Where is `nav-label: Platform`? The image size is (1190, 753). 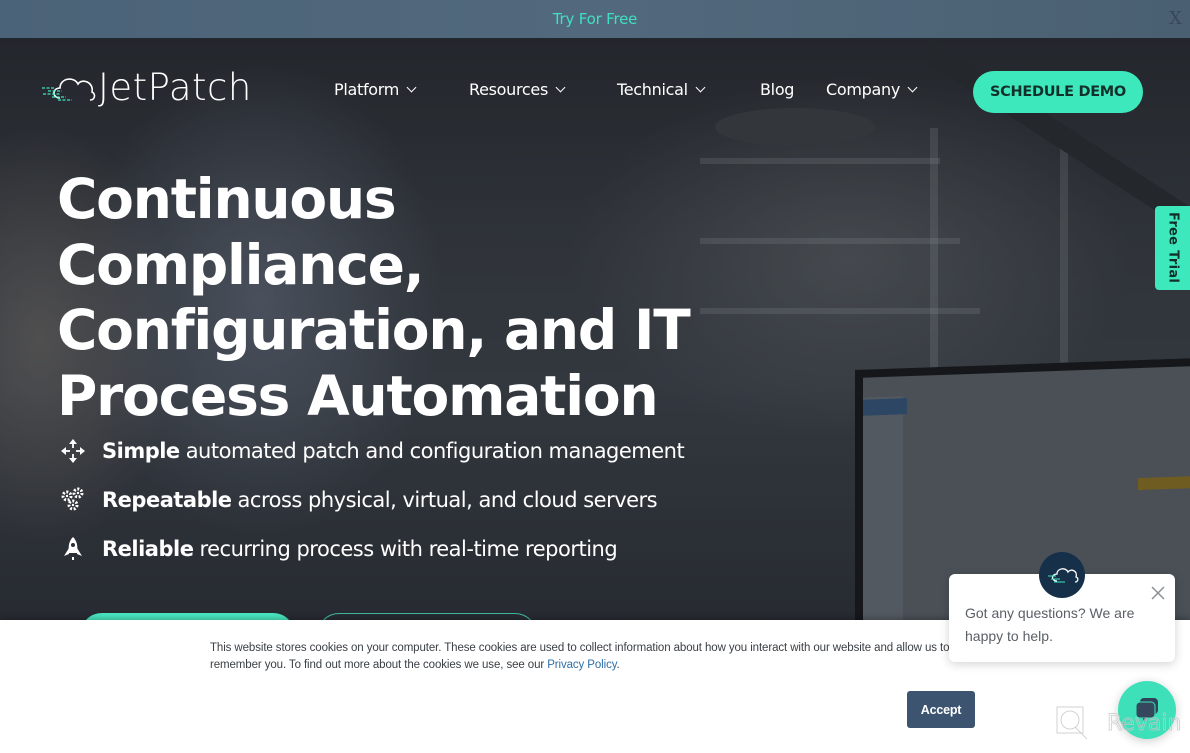
nav-label: Platform is located at coordinates (367, 89).